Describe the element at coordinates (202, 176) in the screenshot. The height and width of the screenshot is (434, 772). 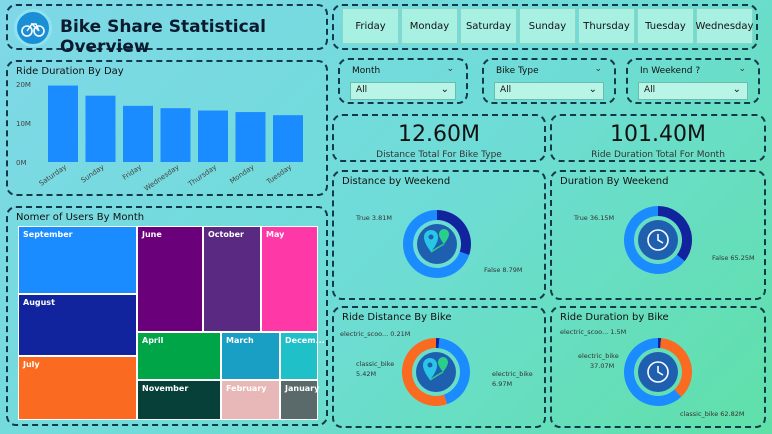
I see `x-tick-label: Thursday` at that location.